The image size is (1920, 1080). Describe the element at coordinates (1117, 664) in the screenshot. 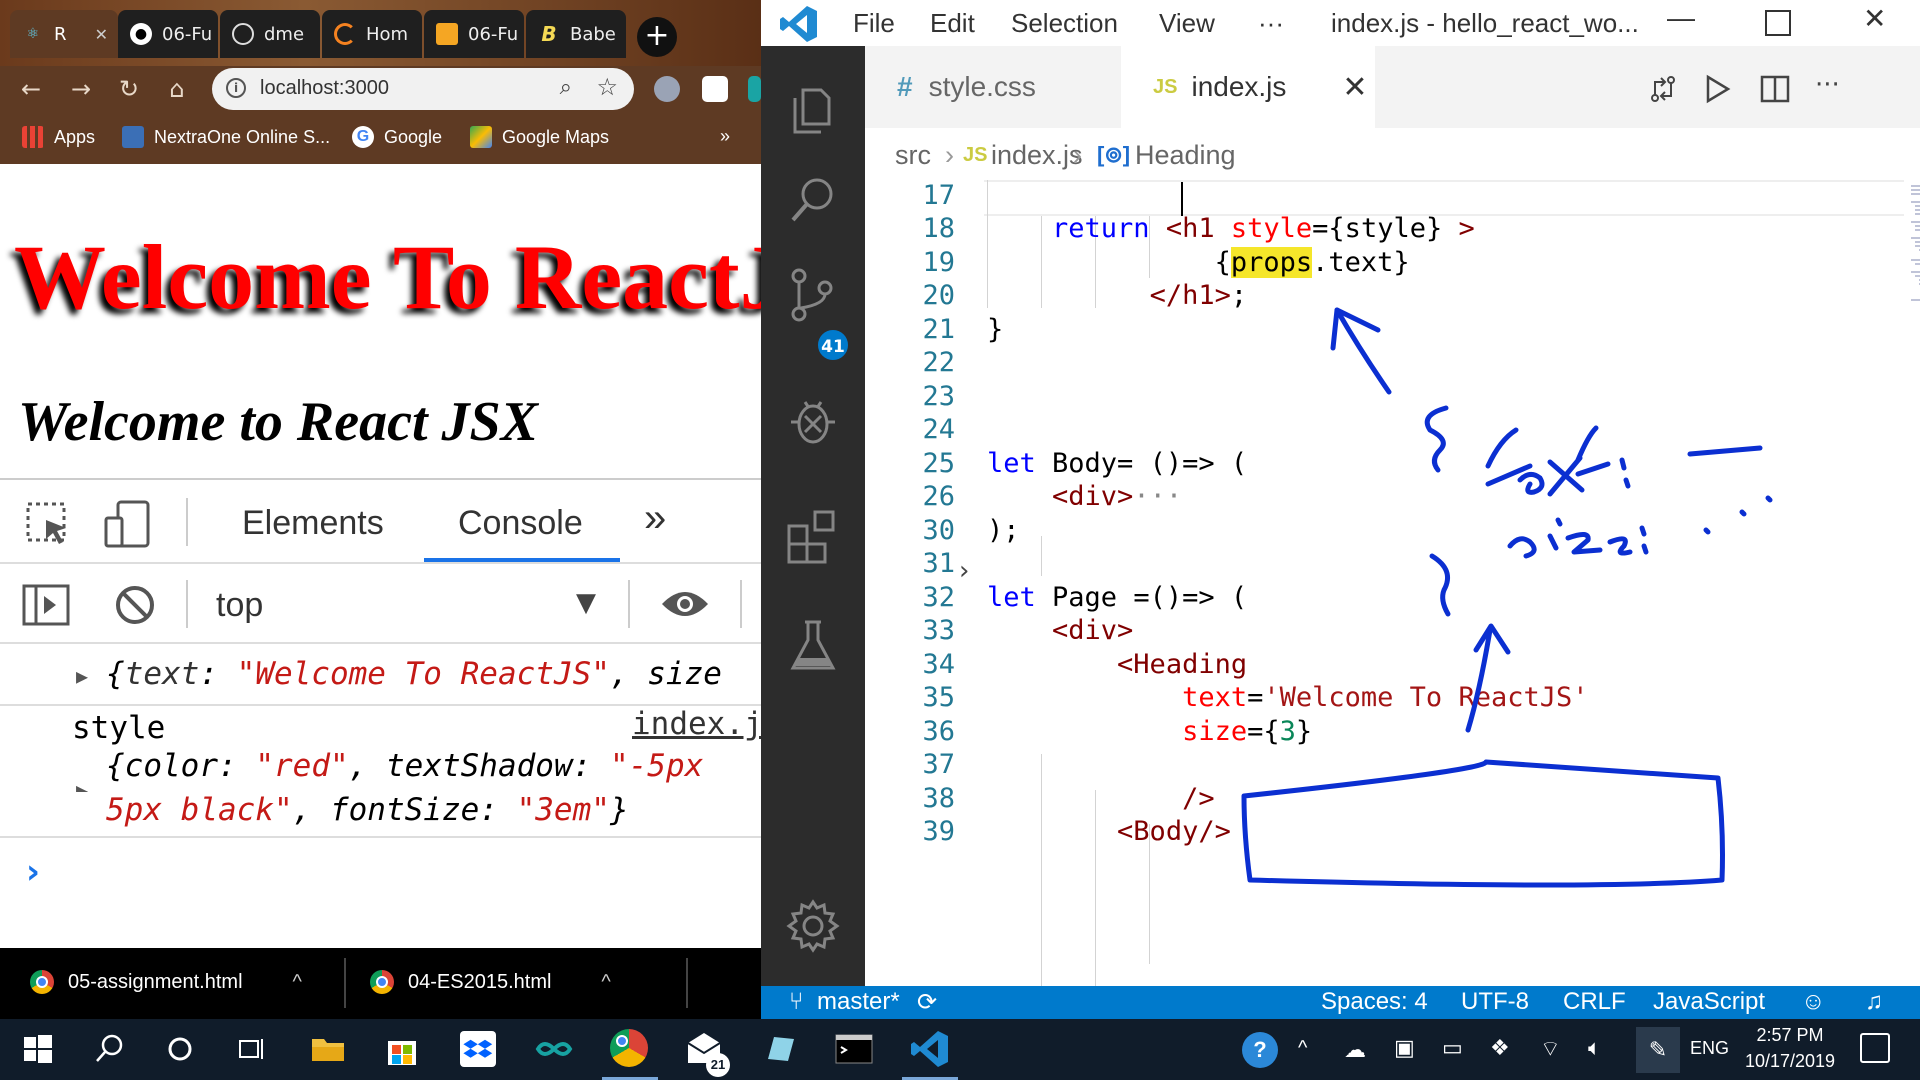

I see `code-line: <Heading` at that location.